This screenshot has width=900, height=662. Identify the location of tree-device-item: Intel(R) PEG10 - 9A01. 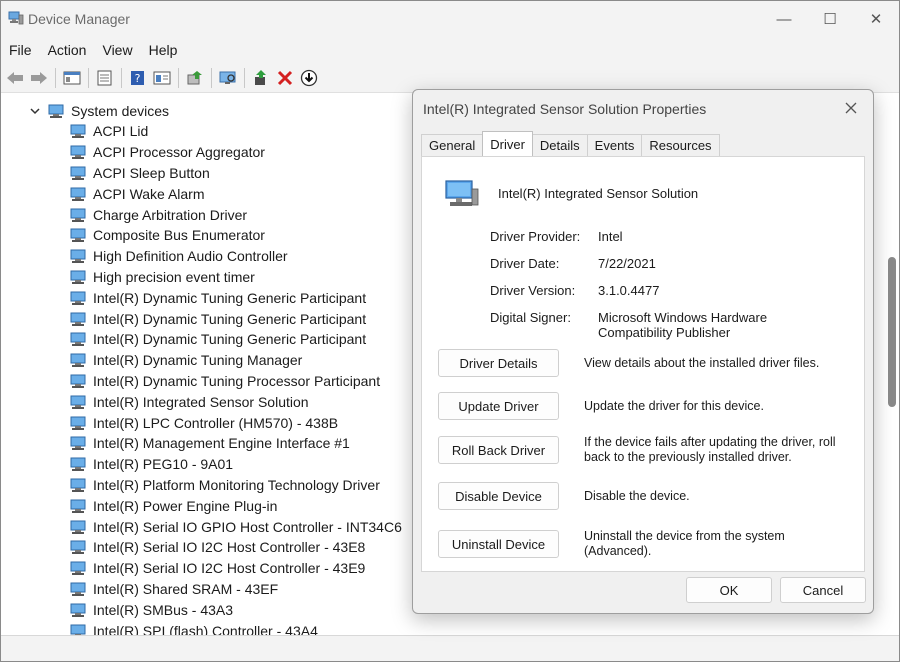
(235, 464).